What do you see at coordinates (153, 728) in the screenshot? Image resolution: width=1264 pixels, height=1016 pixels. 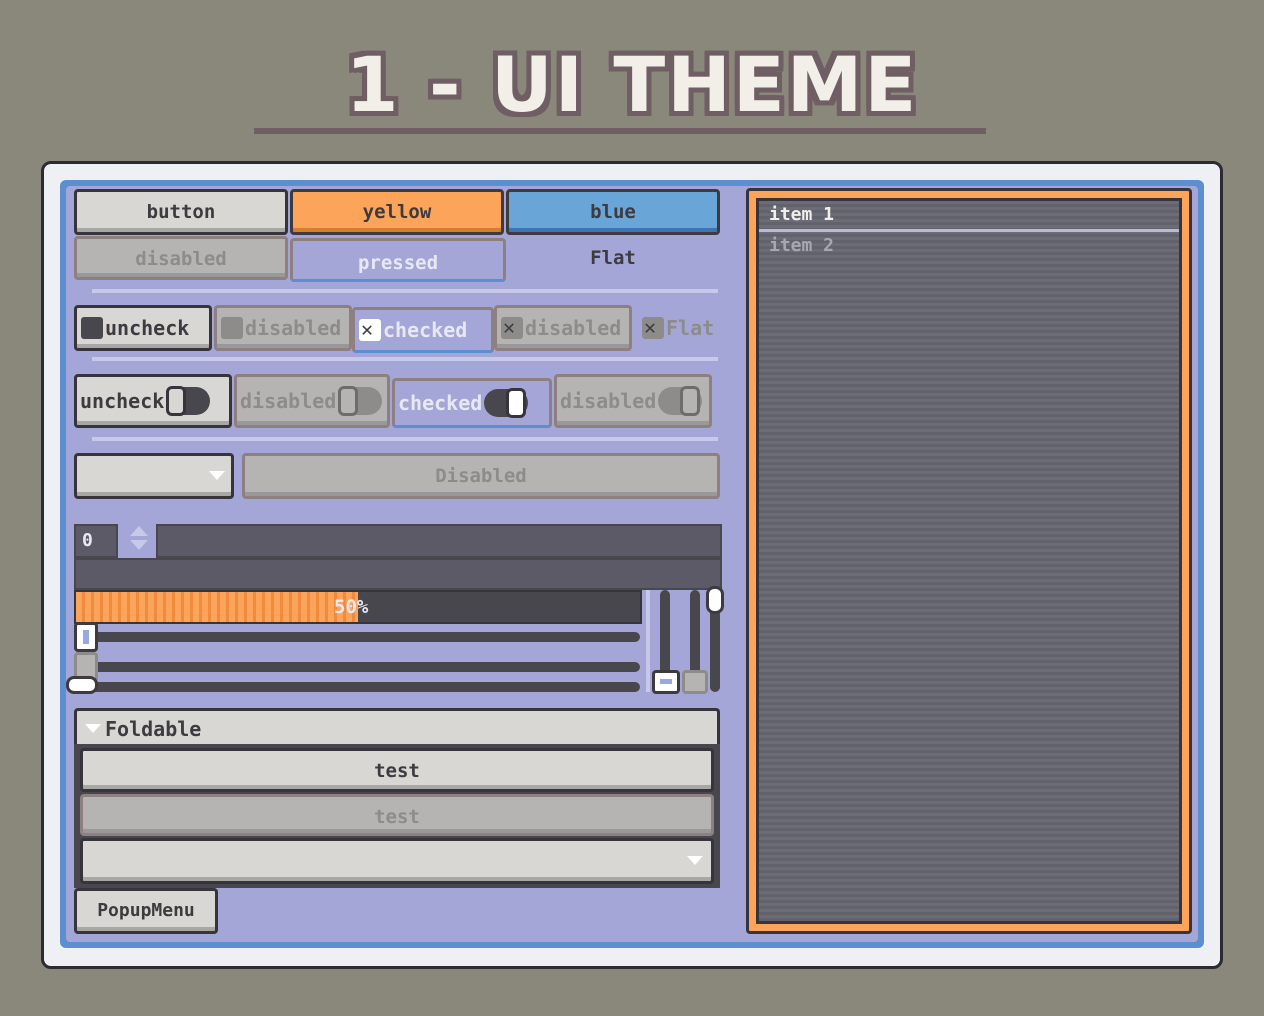 I see `foldable-title: Foldable` at bounding box center [153, 728].